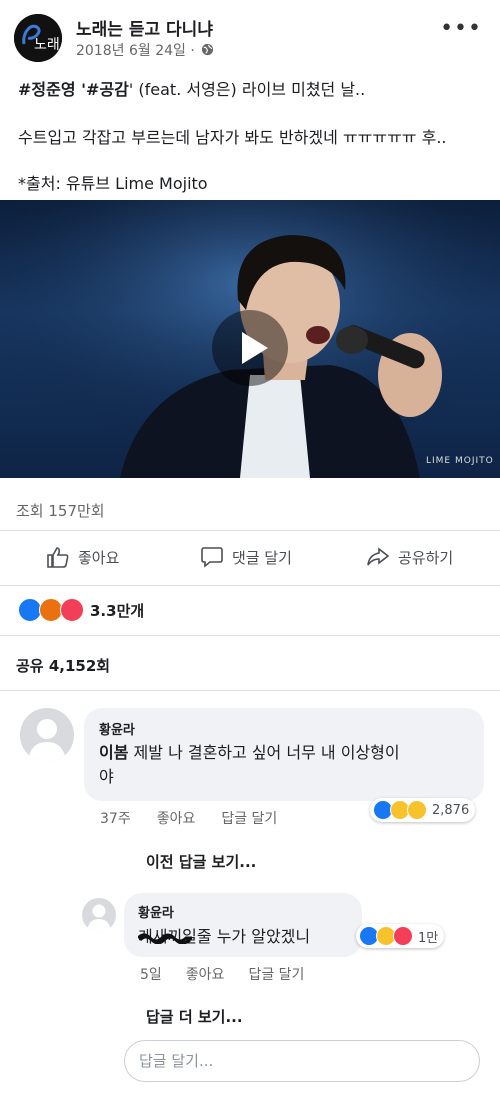  What do you see at coordinates (113, 752) in the screenshot?
I see `mentioned-user: 이봄` at bounding box center [113, 752].